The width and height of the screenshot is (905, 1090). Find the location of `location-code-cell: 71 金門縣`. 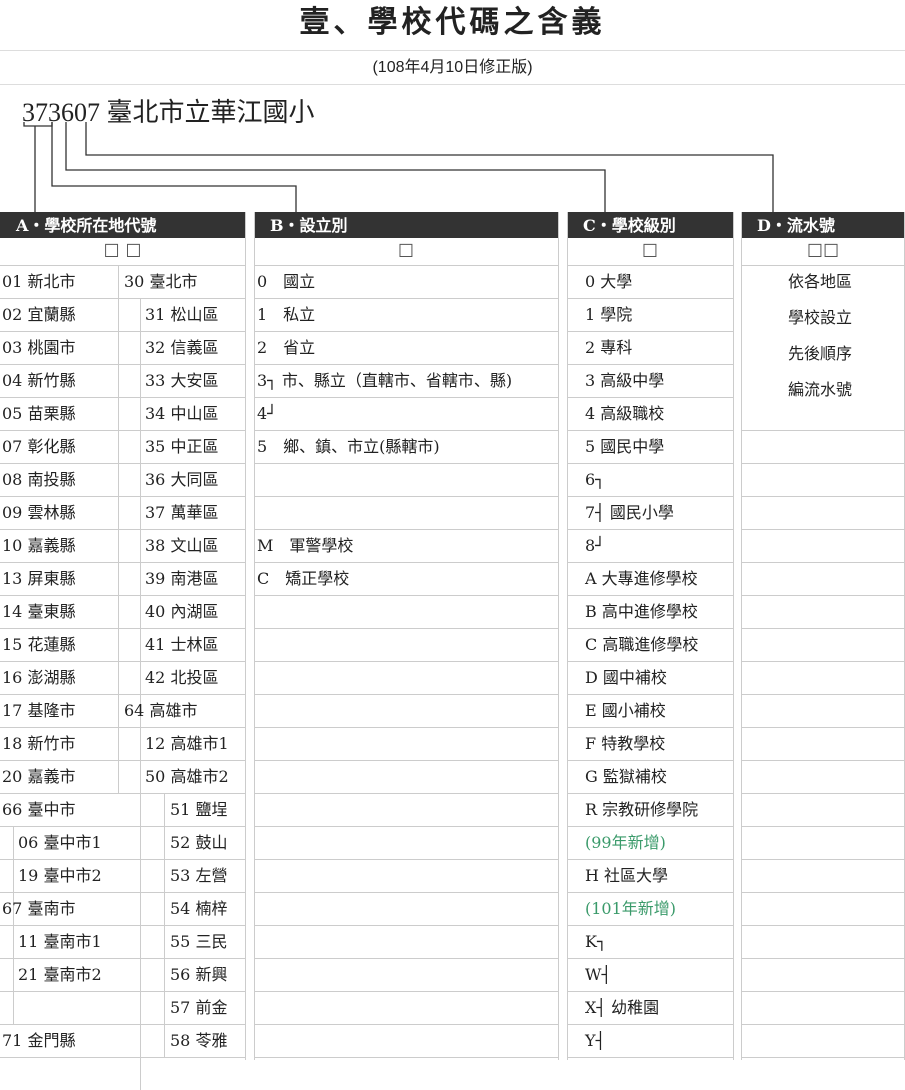

location-code-cell: 71 金門縣 is located at coordinates (39, 1040).